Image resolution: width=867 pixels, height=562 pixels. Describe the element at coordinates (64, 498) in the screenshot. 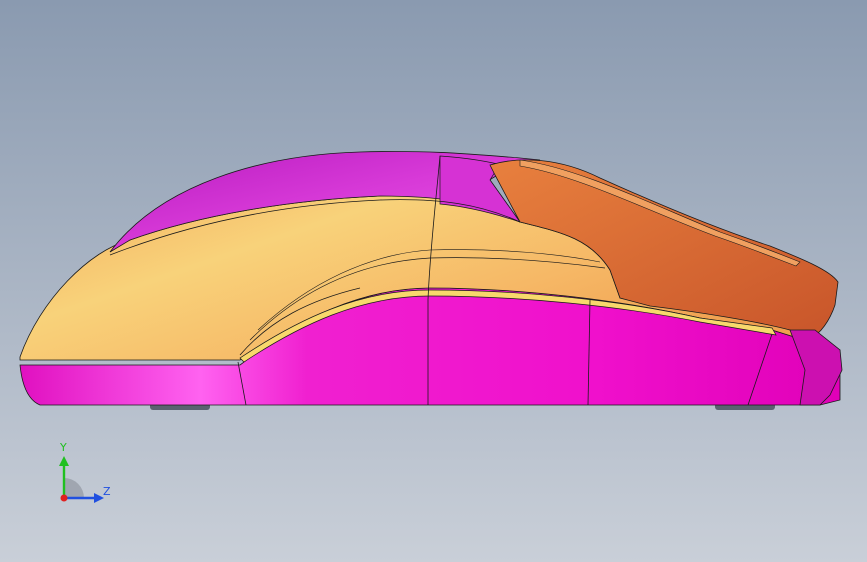

I see `x-axis-dot` at that location.